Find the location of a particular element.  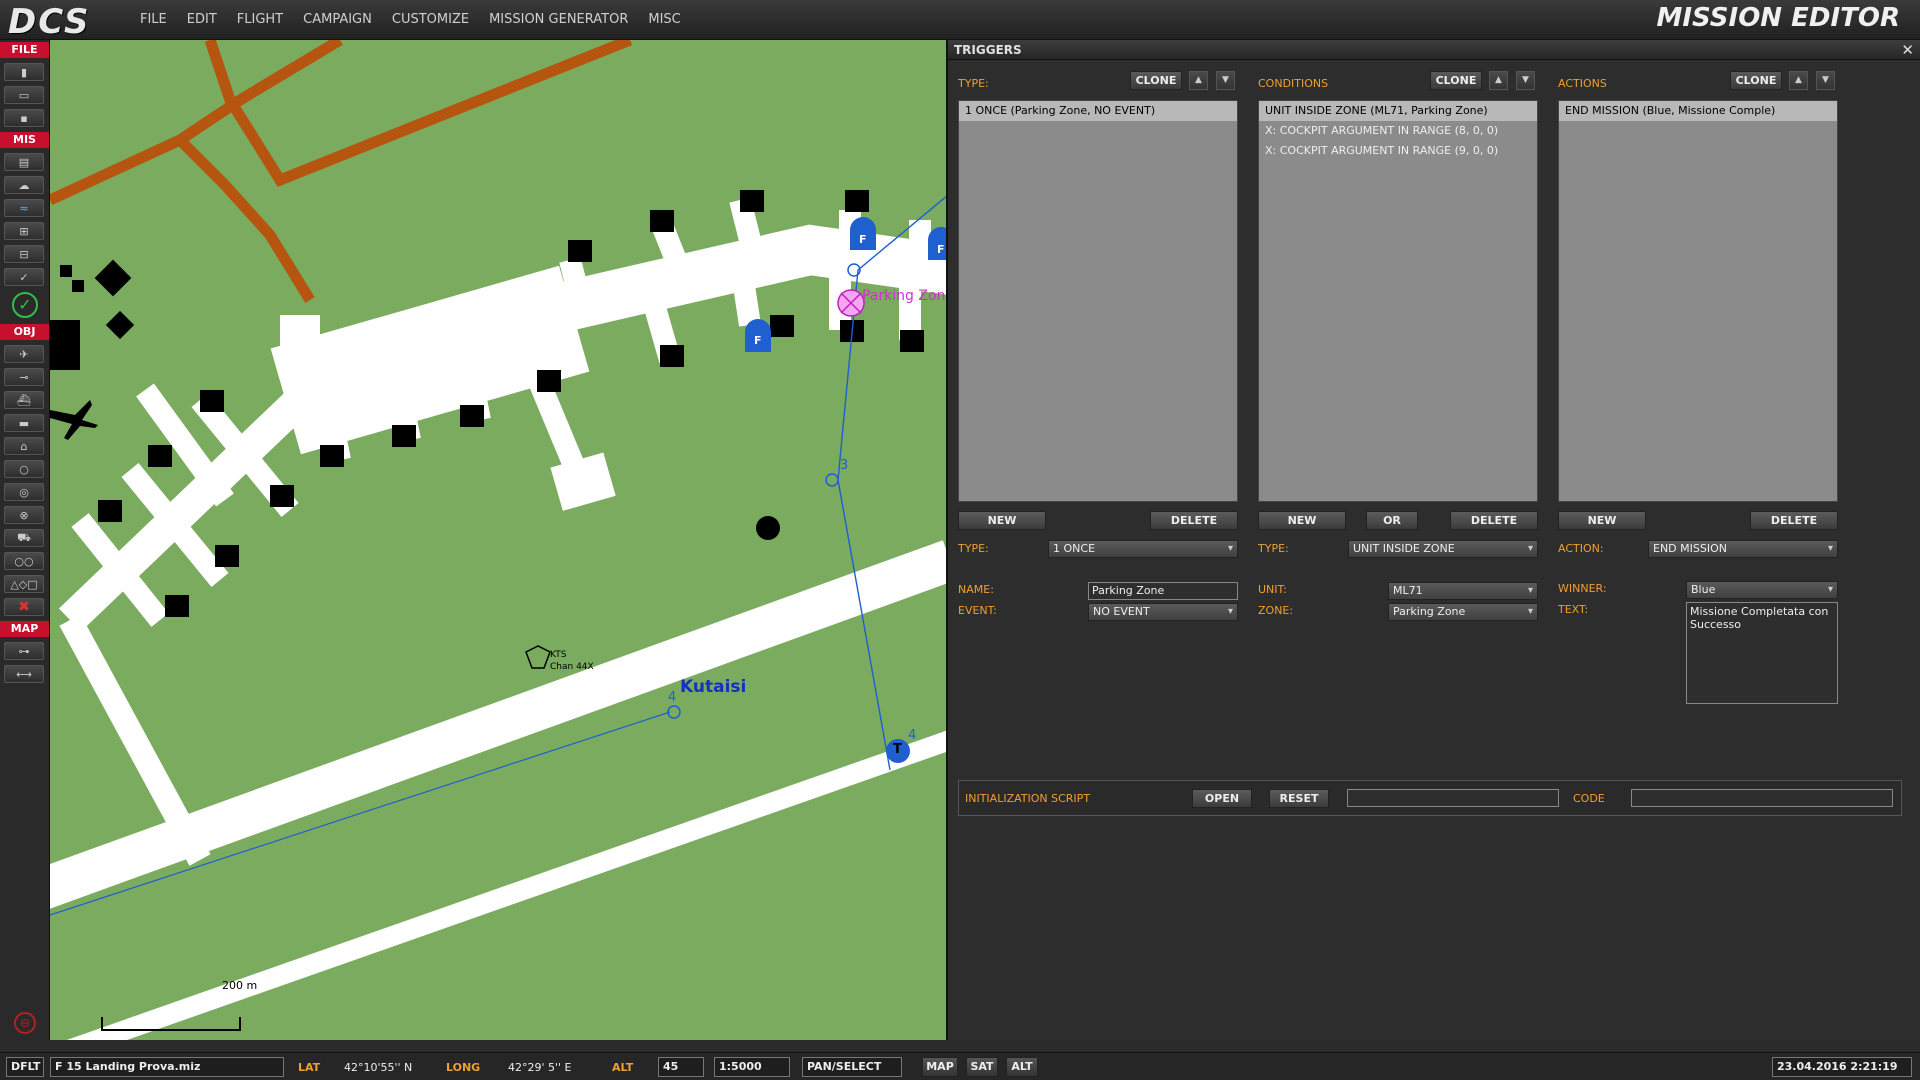

waypoint-4b-label: 4 is located at coordinates (912, 735).